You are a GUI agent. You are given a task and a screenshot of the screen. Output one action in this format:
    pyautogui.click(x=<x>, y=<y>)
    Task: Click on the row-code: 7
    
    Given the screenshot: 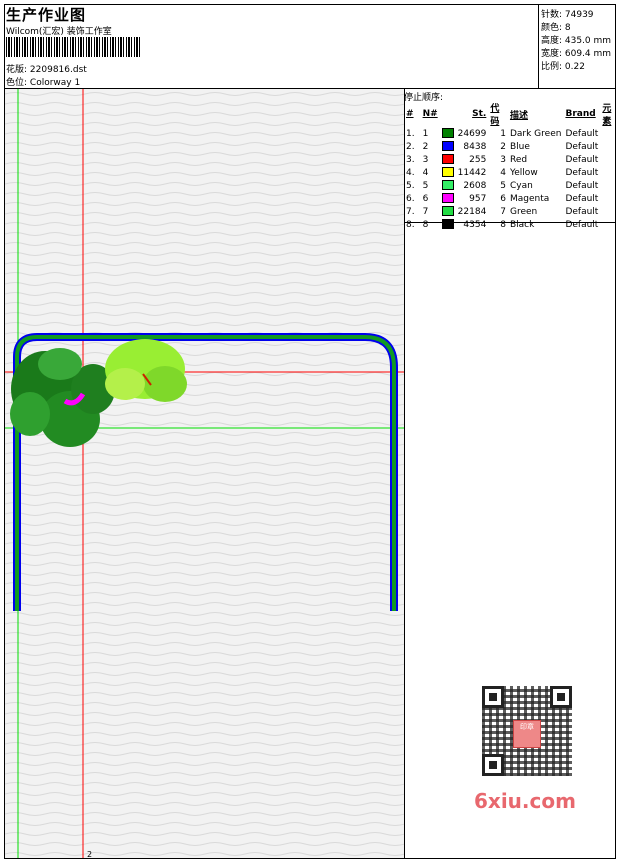 What is the action you would take?
    pyautogui.click(x=503, y=211)
    